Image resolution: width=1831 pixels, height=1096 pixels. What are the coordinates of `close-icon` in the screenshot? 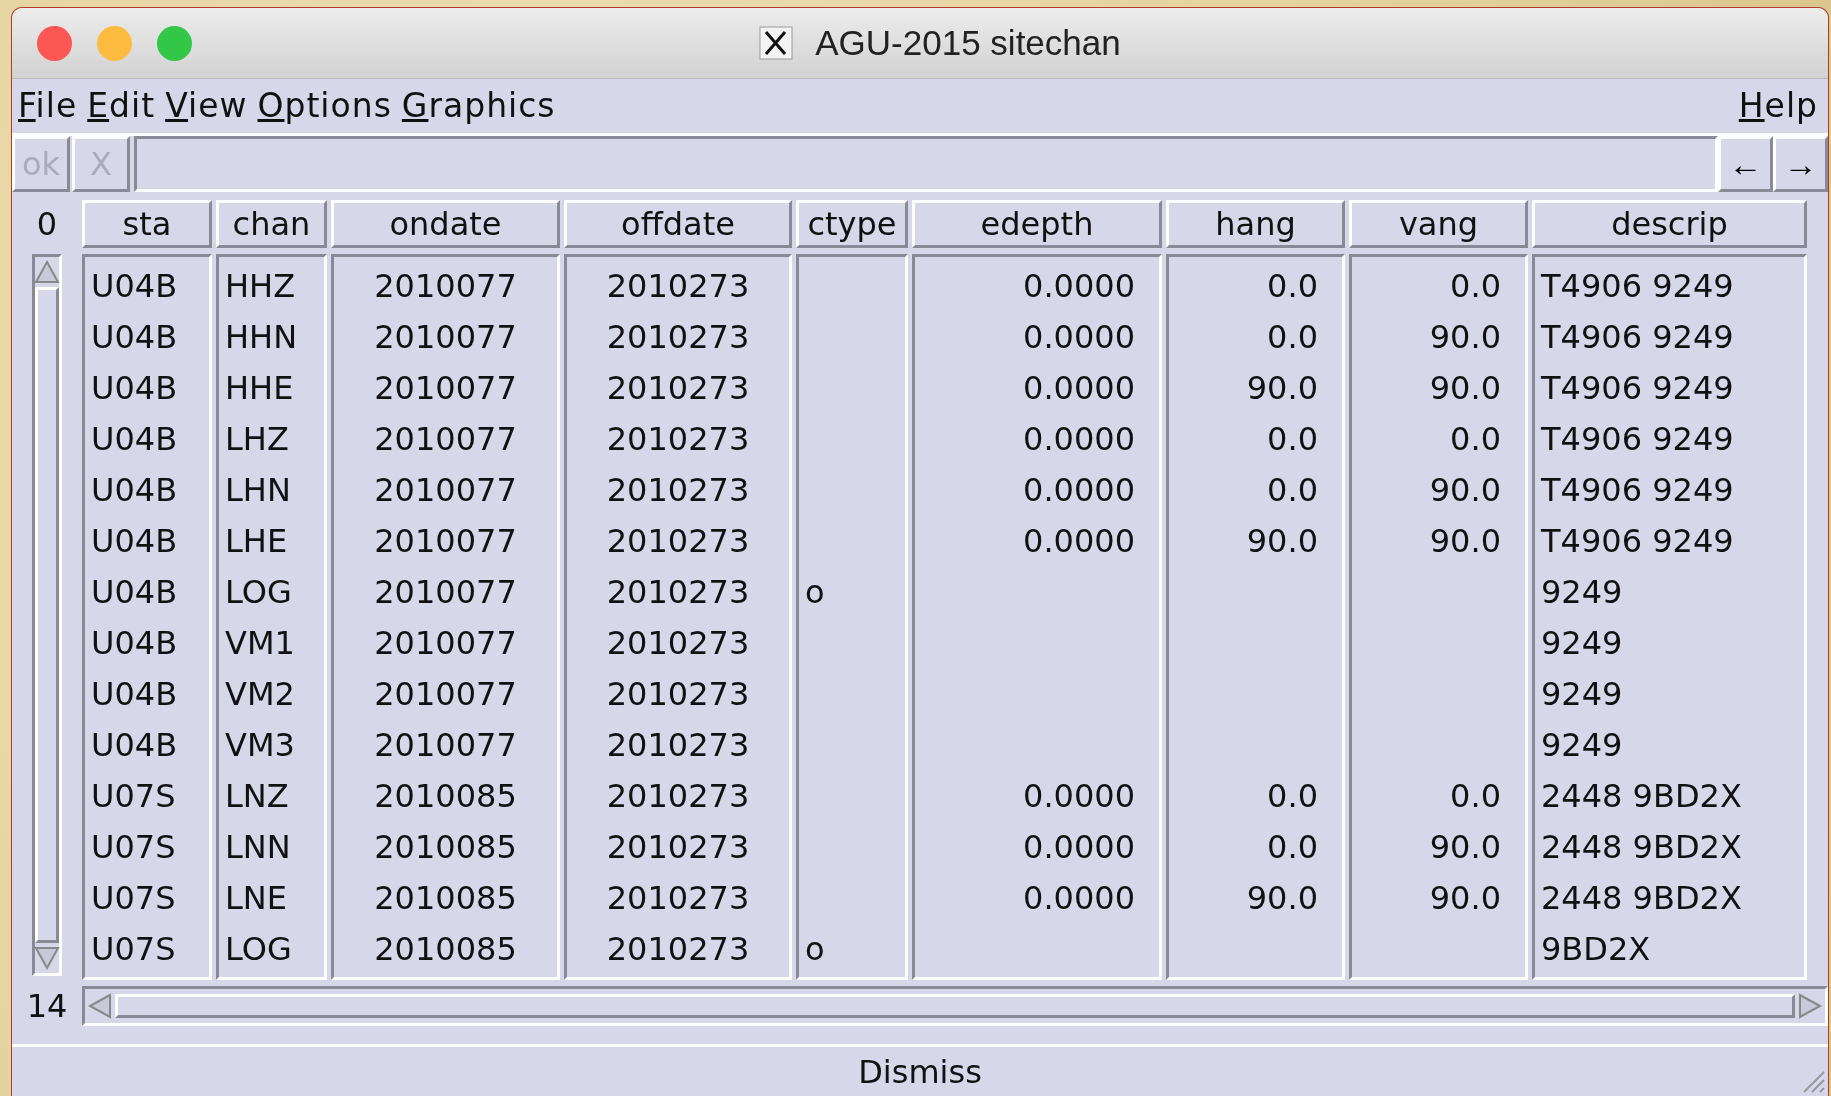 It's located at (54, 43).